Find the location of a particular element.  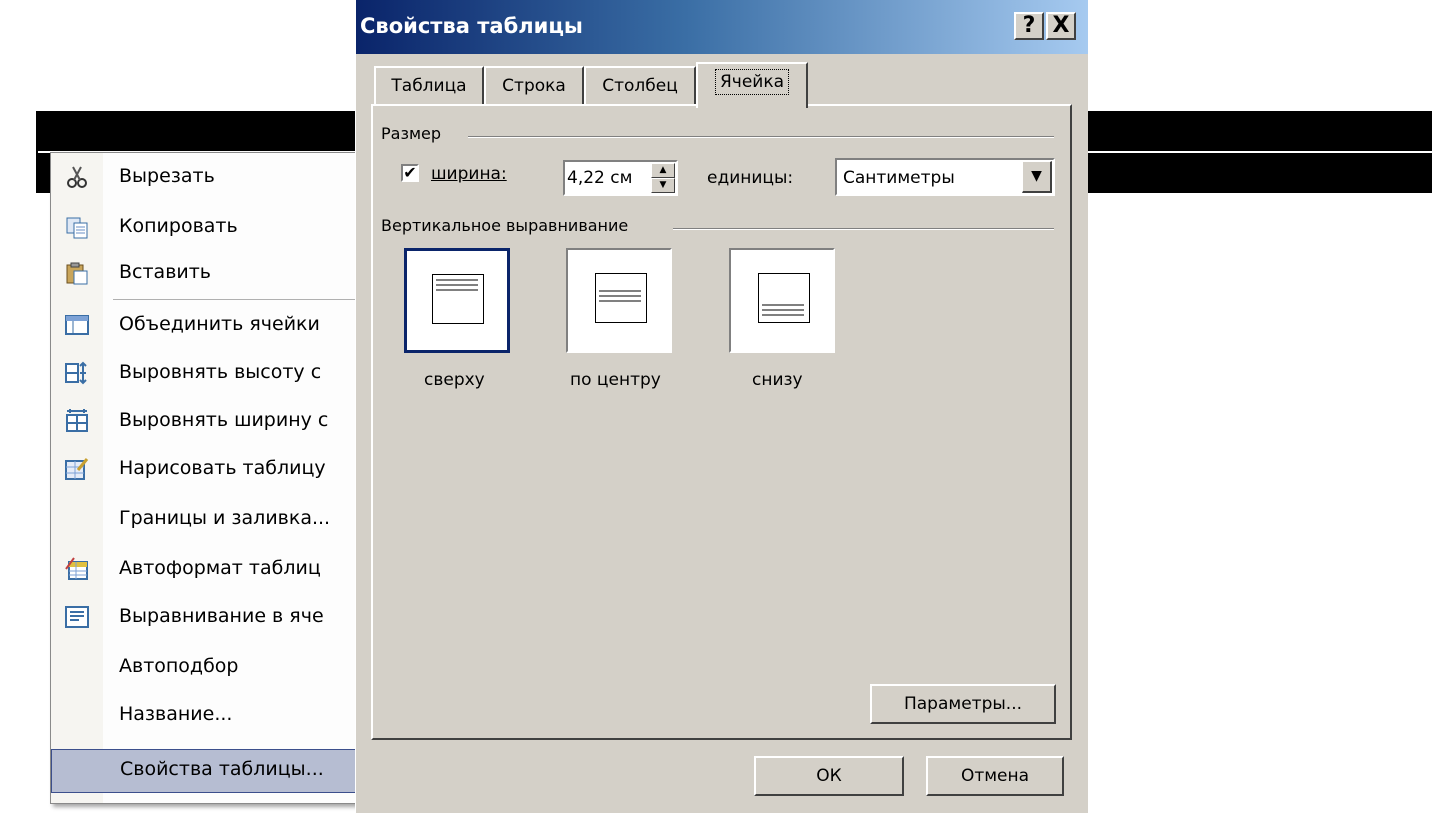

spinner-buttons: ▲ ▼ is located at coordinates (663, 178).